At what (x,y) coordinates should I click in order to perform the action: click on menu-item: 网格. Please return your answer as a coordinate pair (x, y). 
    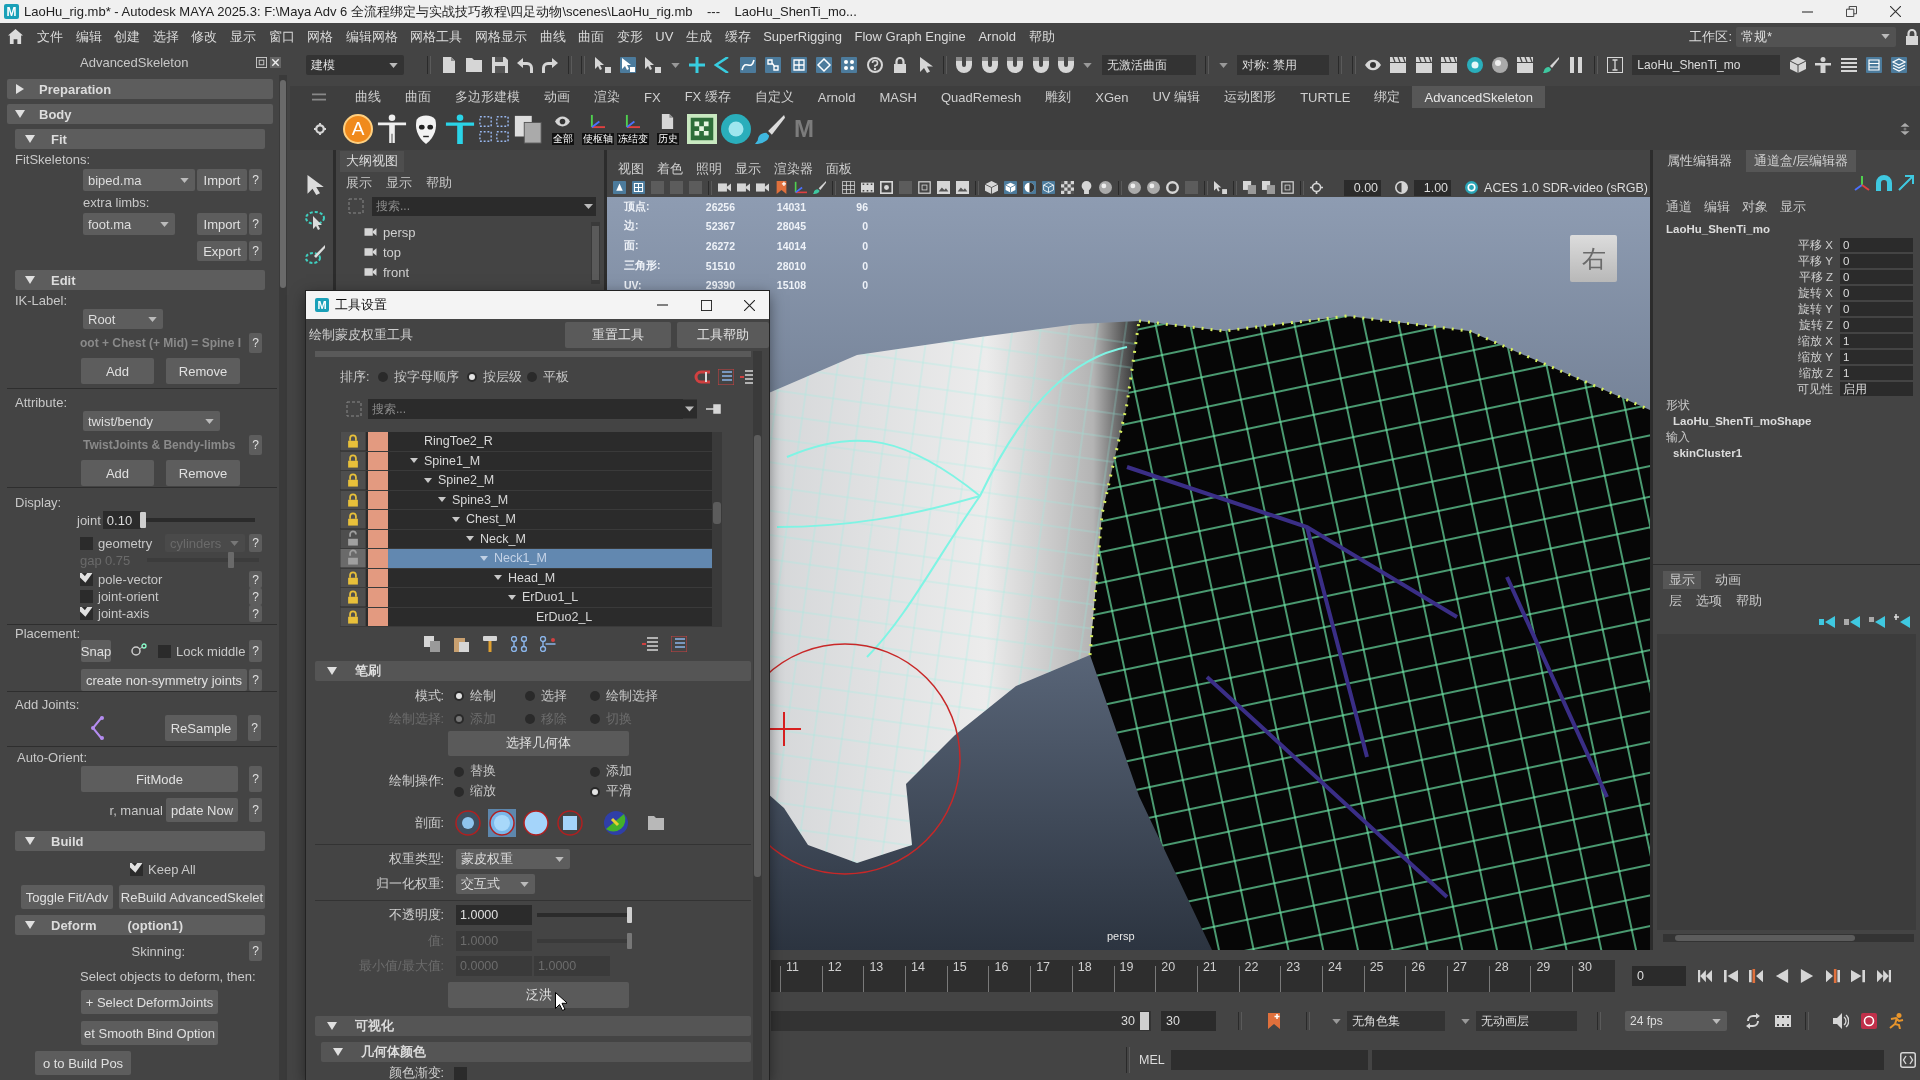
    Looking at the image, I should click on (320, 36).